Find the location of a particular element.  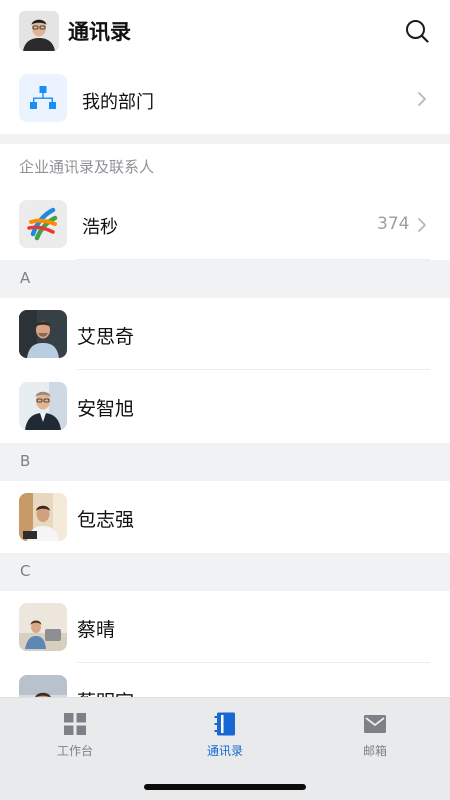

contact-row: 蔡晴 is located at coordinates (225, 627).